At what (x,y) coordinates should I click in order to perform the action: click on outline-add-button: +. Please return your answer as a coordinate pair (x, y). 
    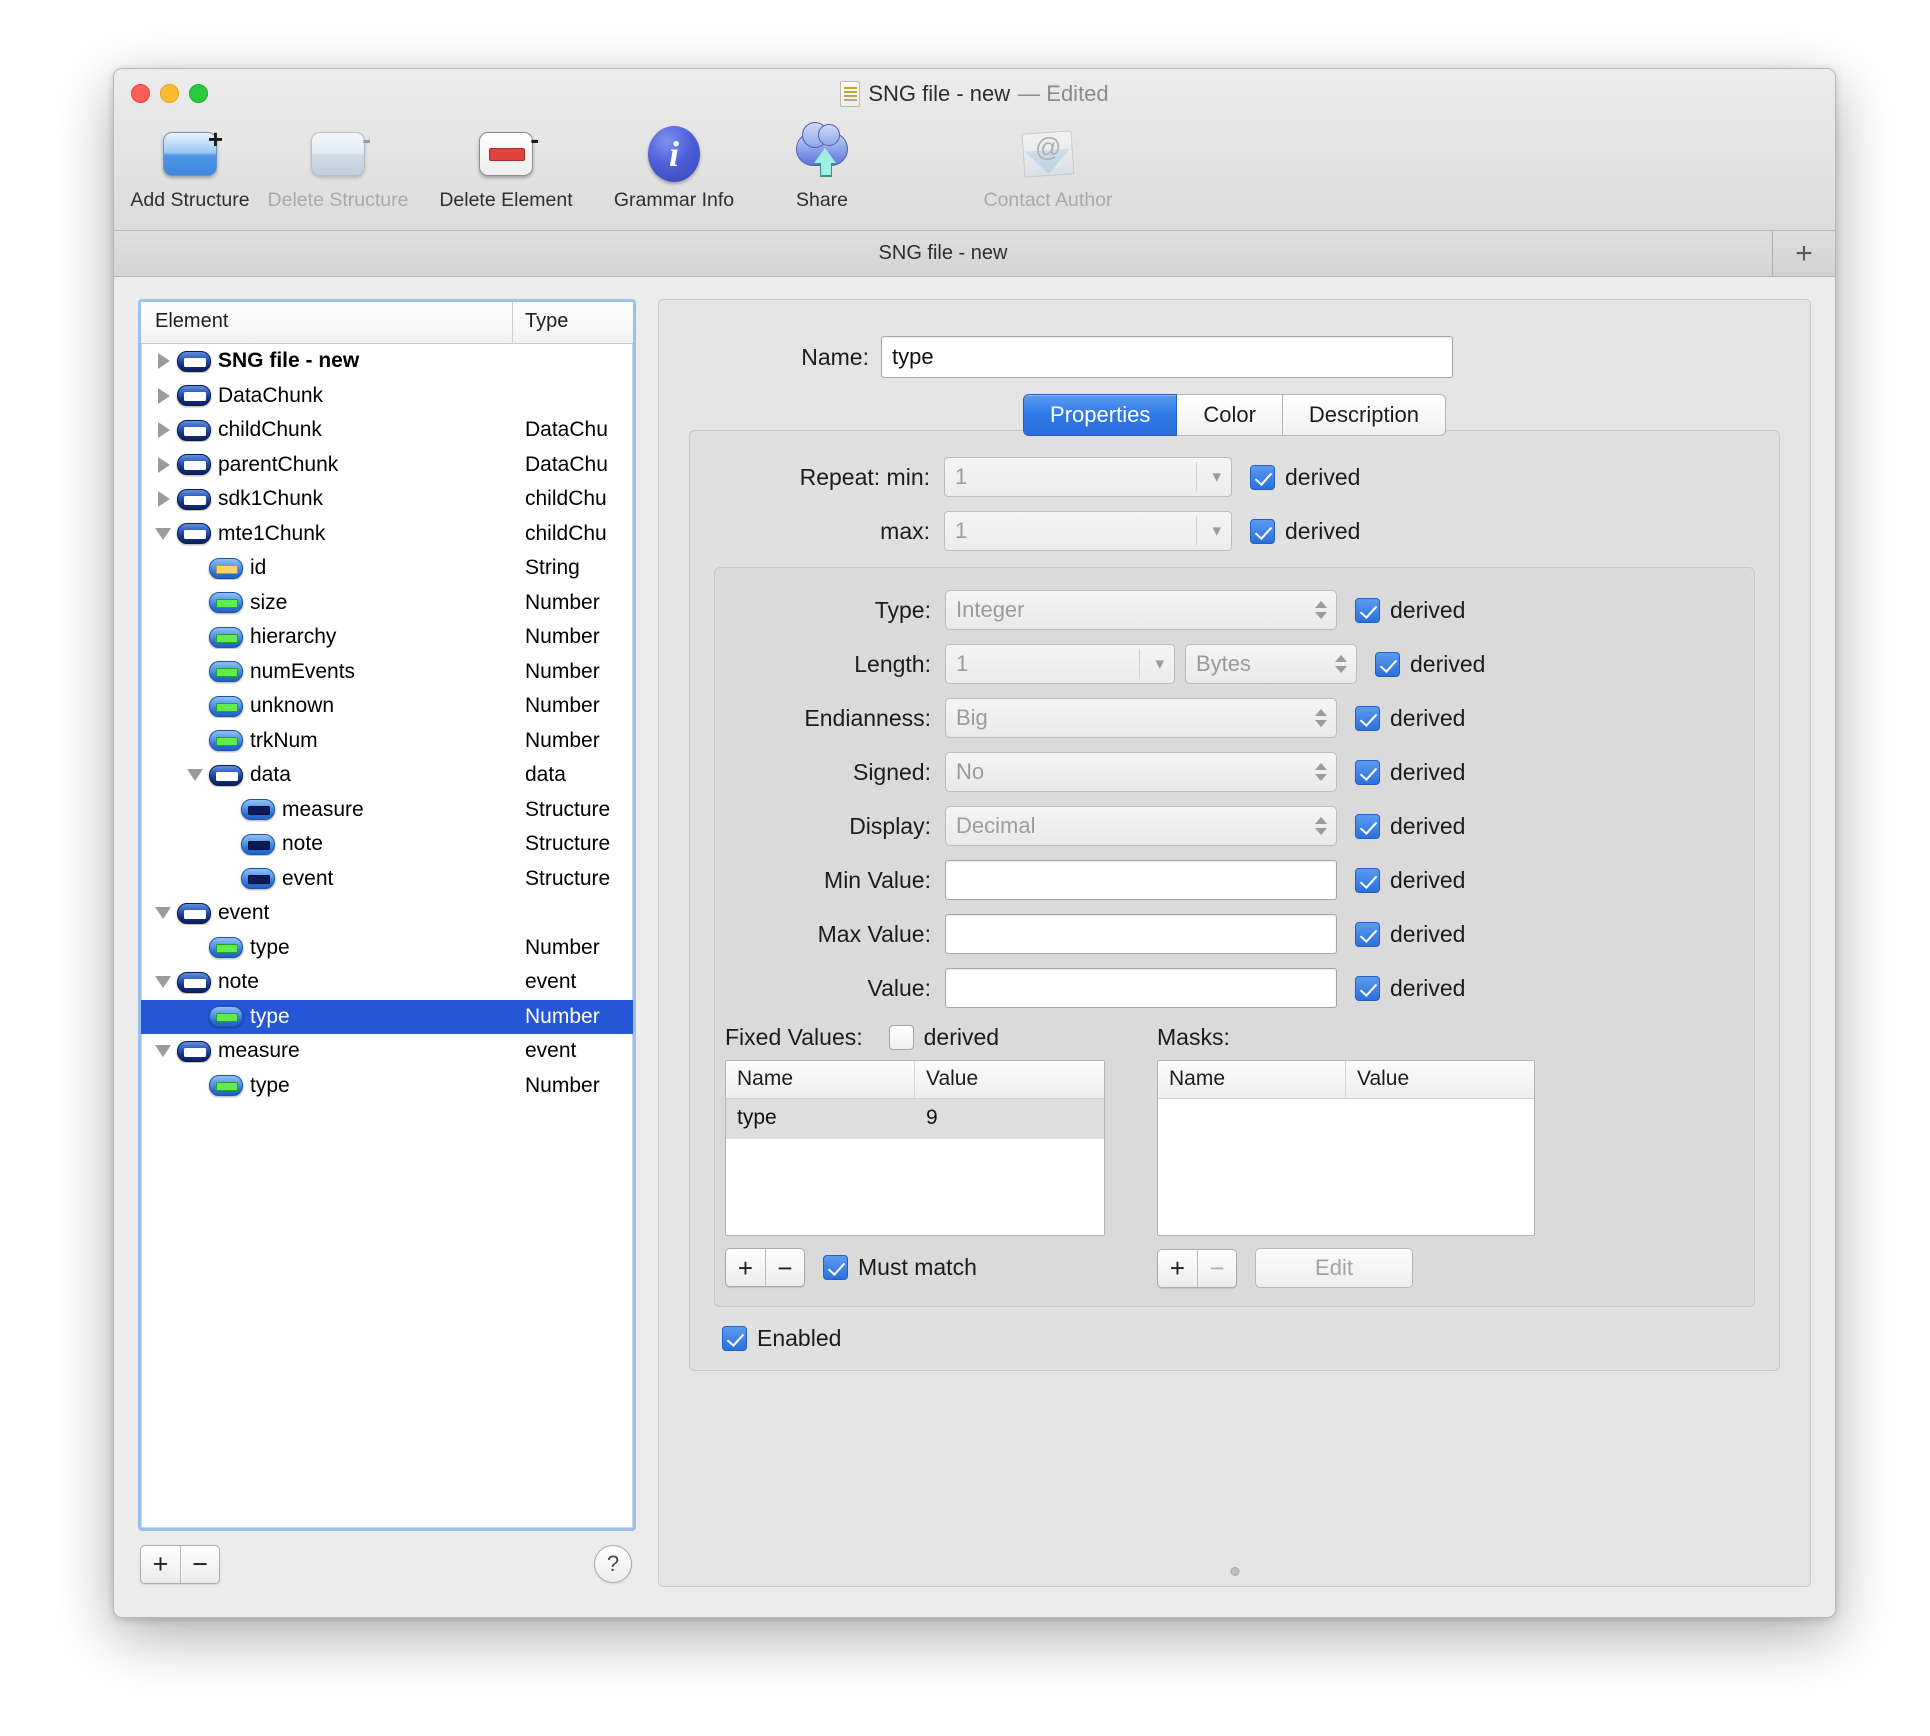
    Looking at the image, I should click on (160, 1564).